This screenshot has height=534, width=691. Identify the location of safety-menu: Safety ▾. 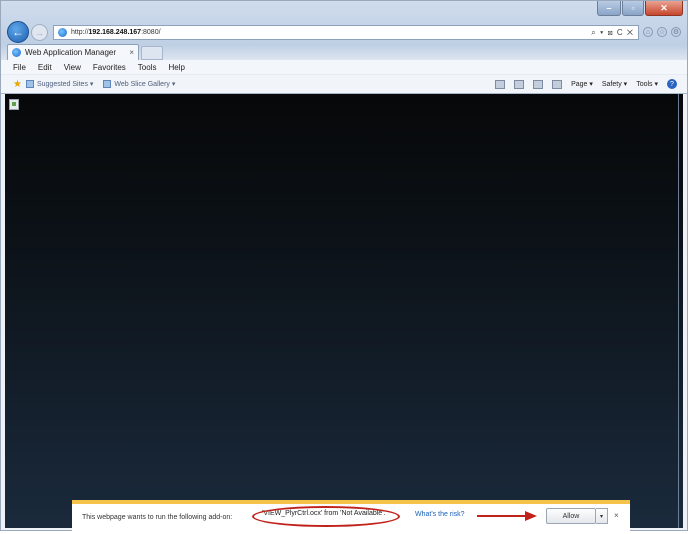
(614, 84).